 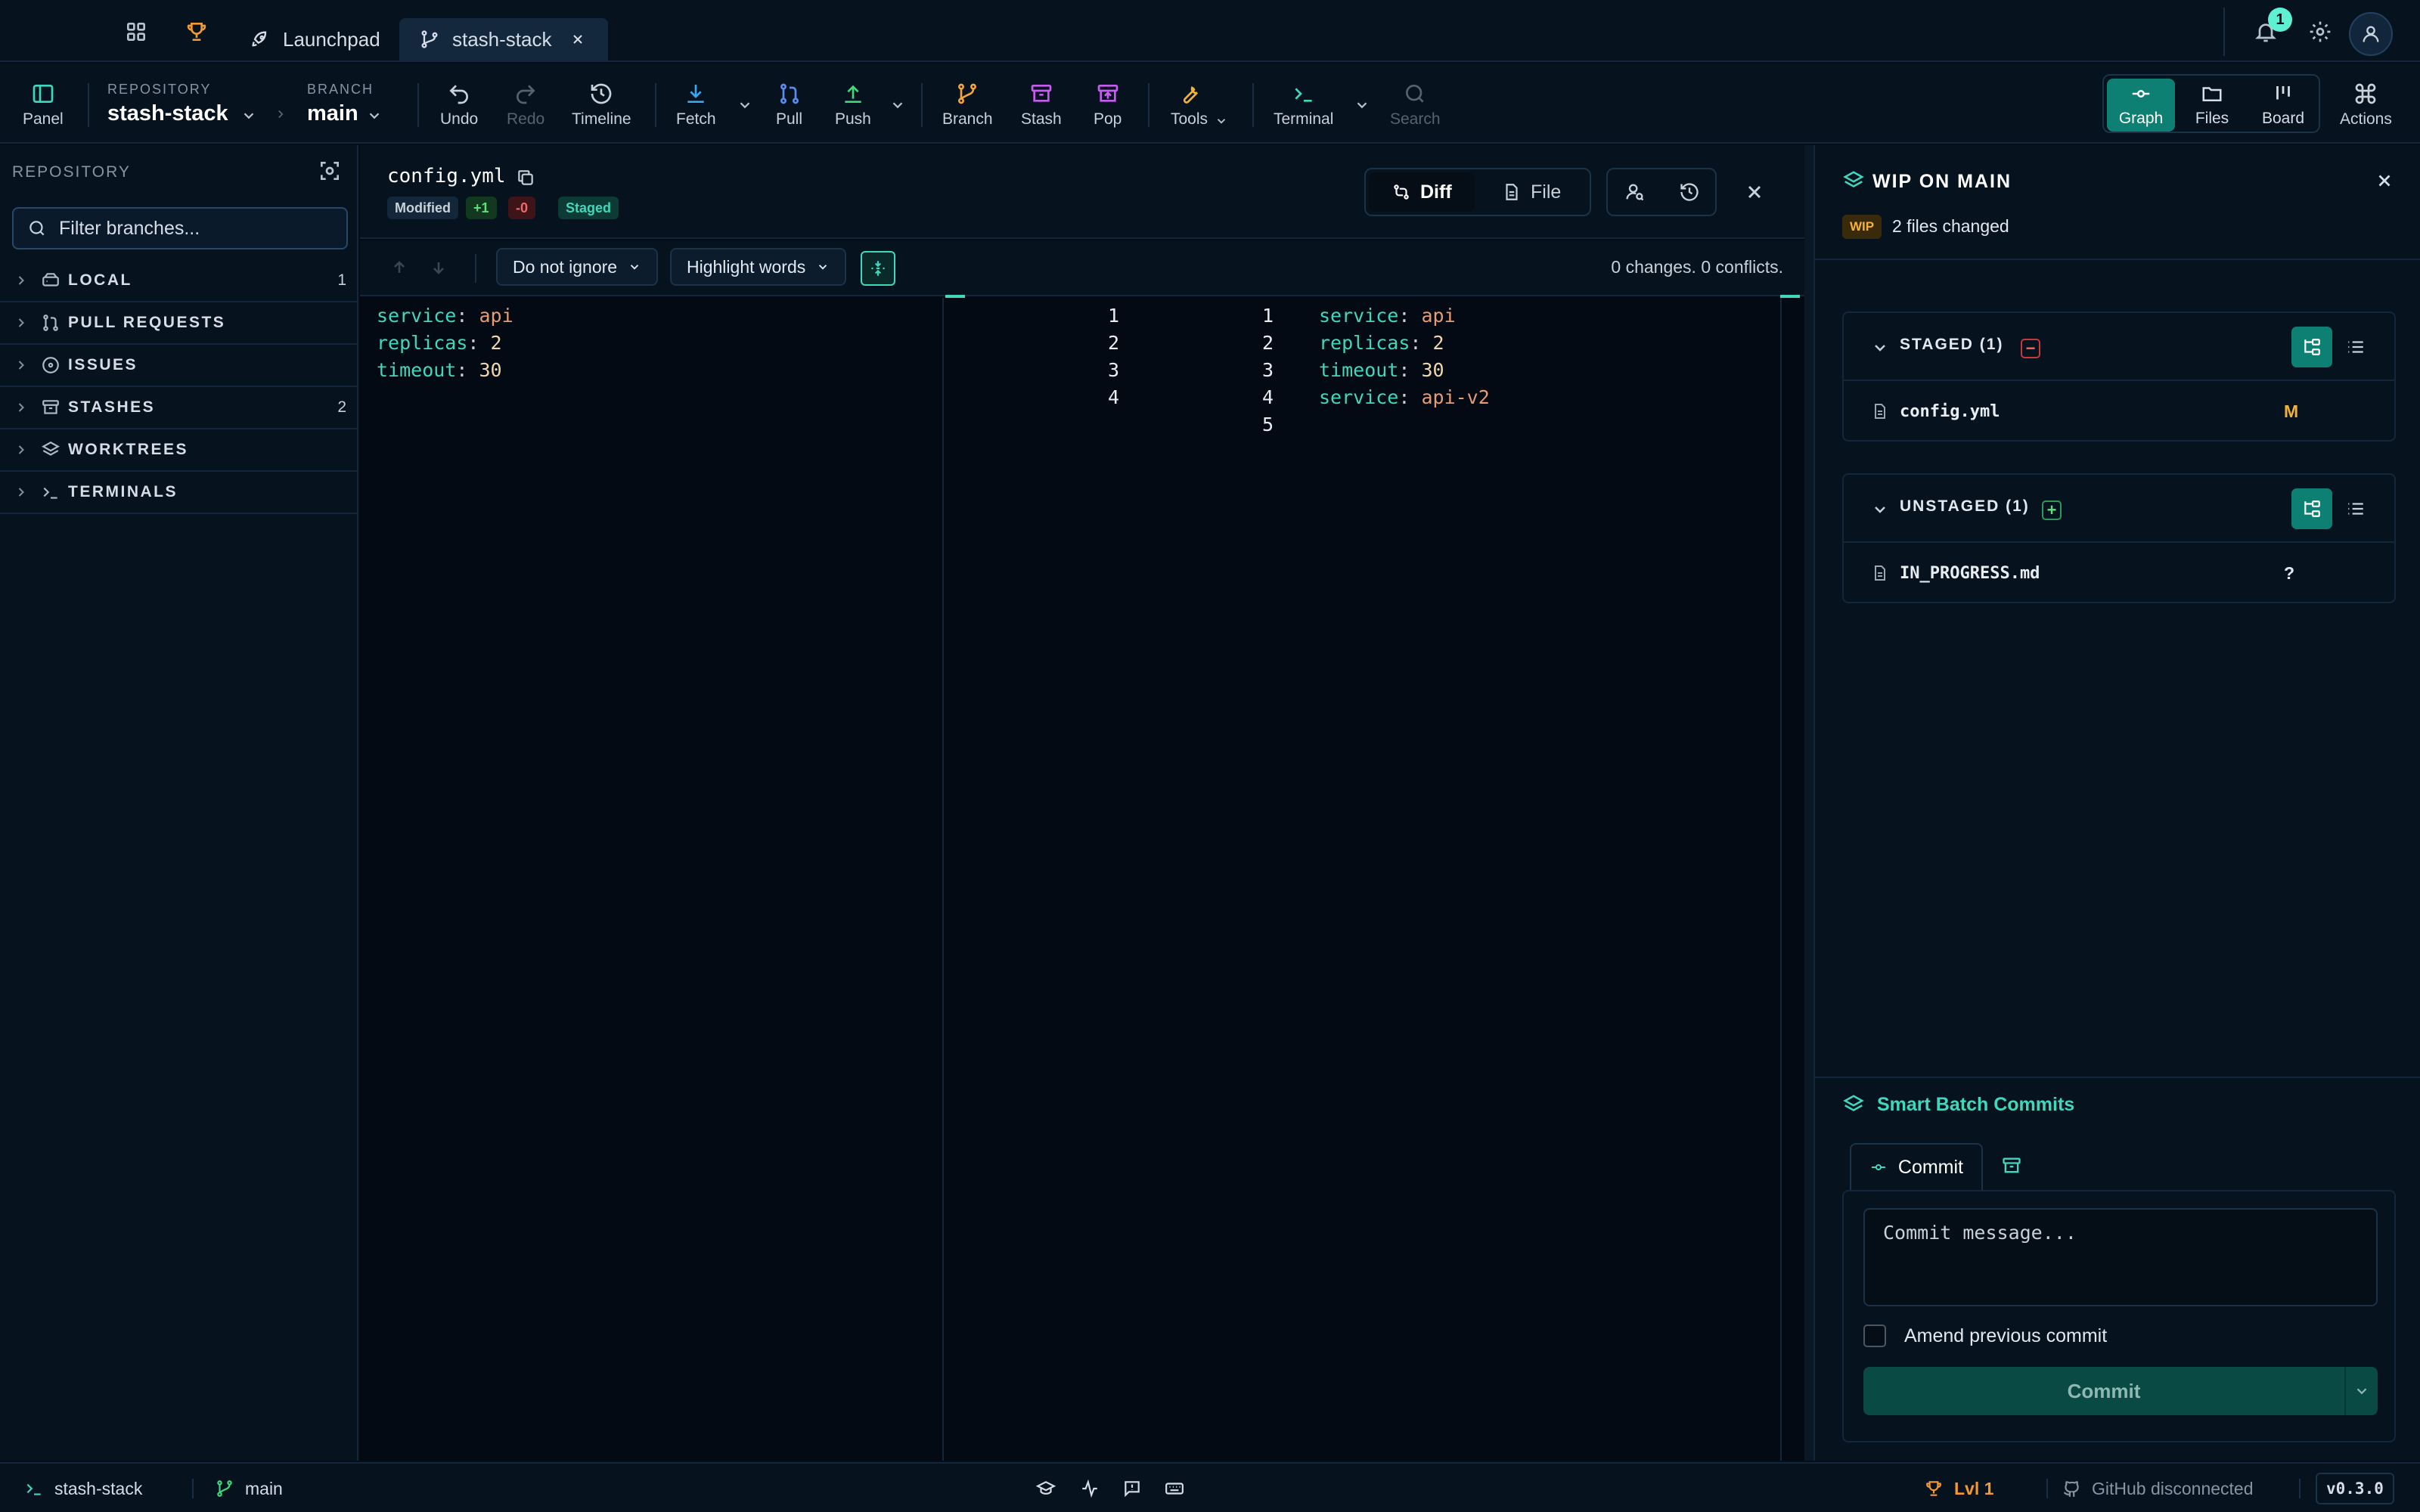 I want to click on hard-drive-icon, so click(x=50, y=280).